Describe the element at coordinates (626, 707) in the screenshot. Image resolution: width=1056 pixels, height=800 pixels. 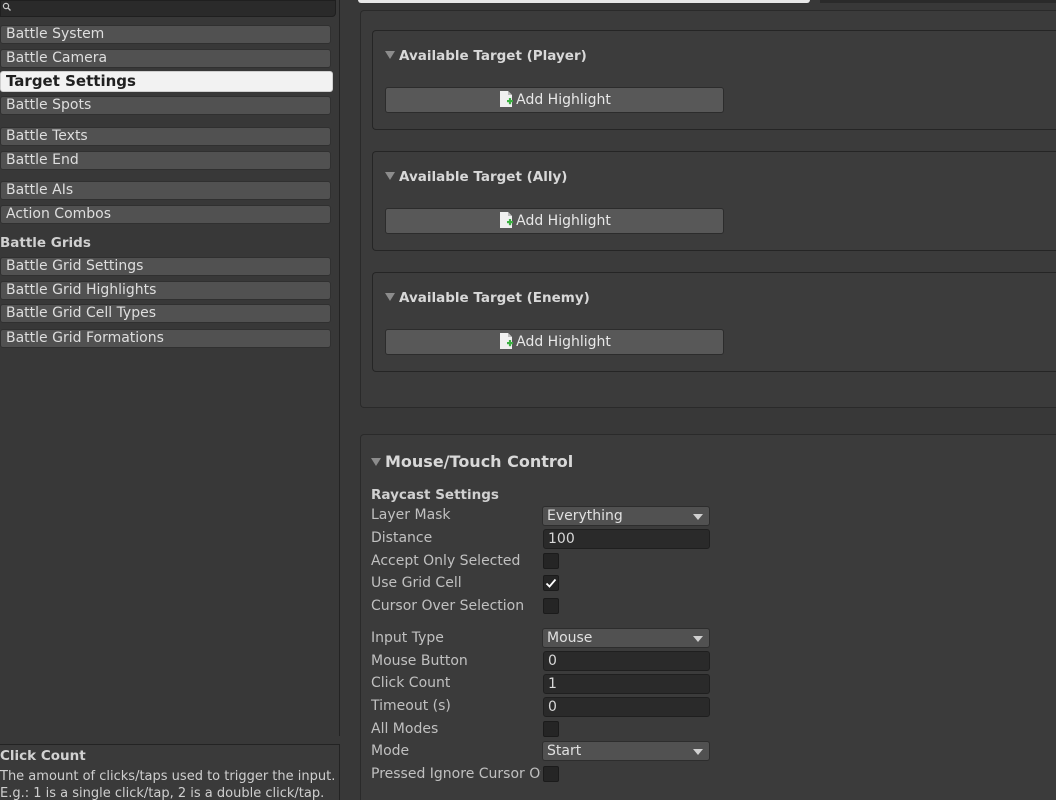
I see `timeout-field: 0` at that location.